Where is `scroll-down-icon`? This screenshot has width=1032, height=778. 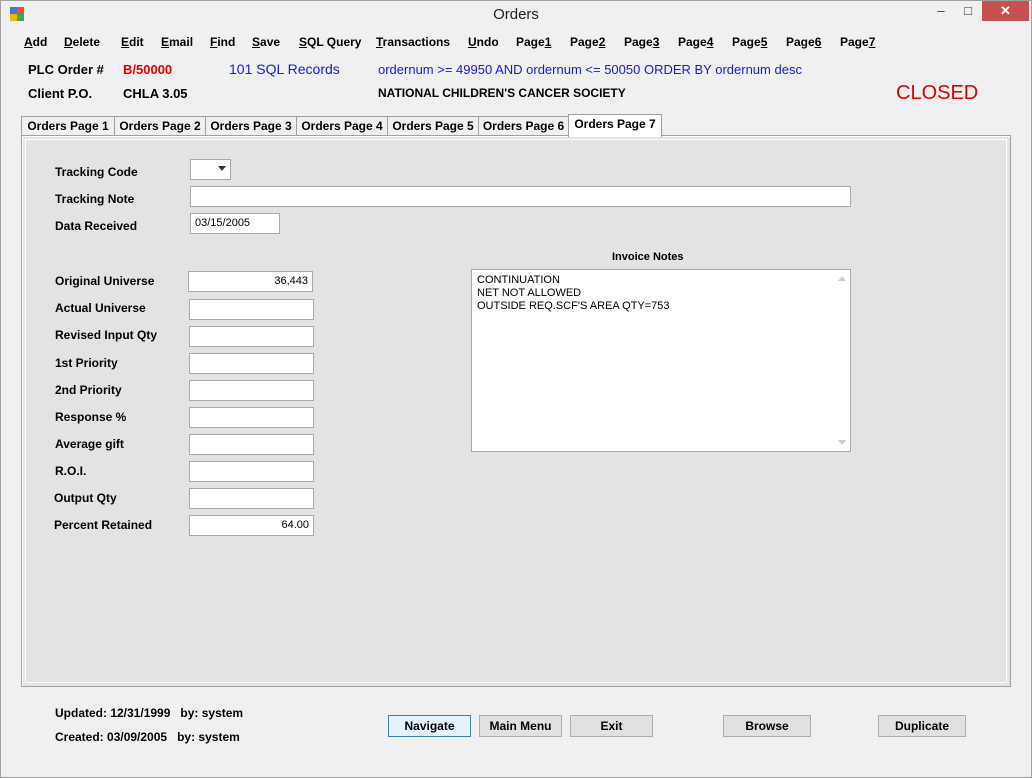 scroll-down-icon is located at coordinates (842, 442).